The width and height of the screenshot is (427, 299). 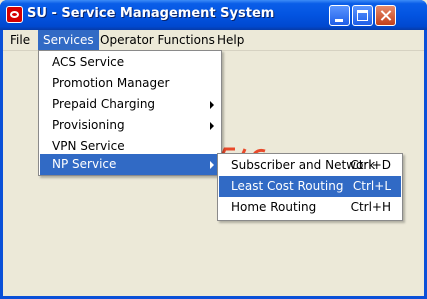 I want to click on menu-item-label: Least Cost Routing, so click(x=287, y=186).